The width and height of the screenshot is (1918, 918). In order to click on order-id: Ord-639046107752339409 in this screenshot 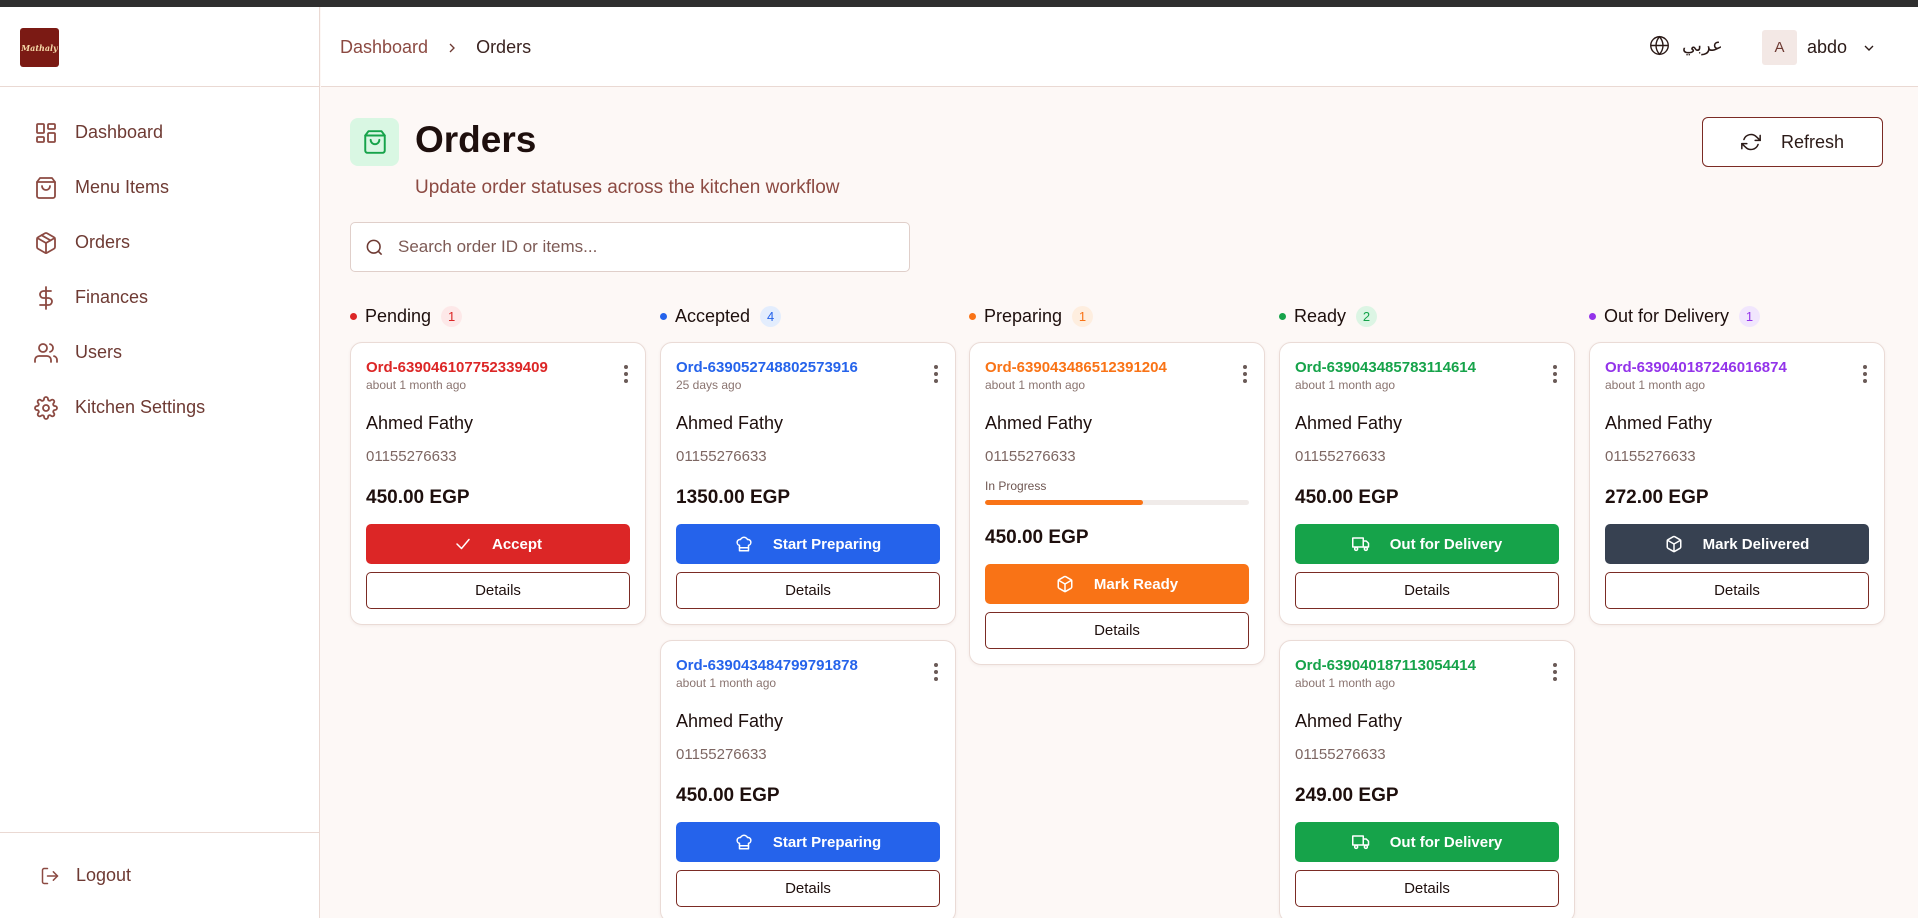, I will do `click(498, 367)`.